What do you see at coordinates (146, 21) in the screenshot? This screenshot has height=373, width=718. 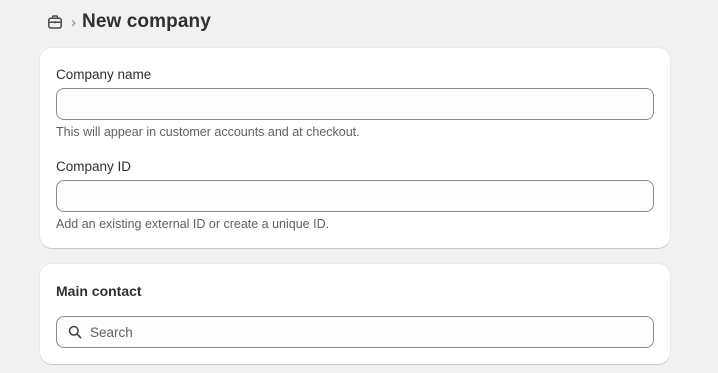 I see `page-title: New company` at bounding box center [146, 21].